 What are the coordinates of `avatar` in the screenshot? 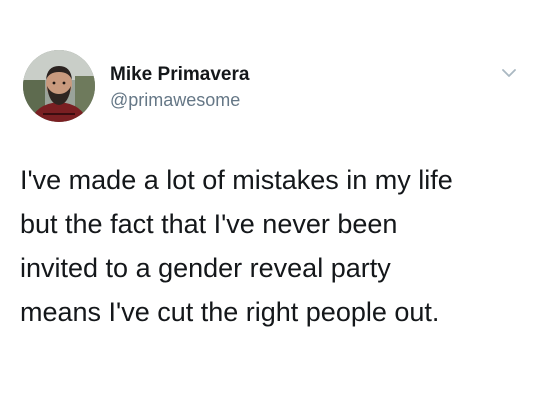 It's located at (59, 86).